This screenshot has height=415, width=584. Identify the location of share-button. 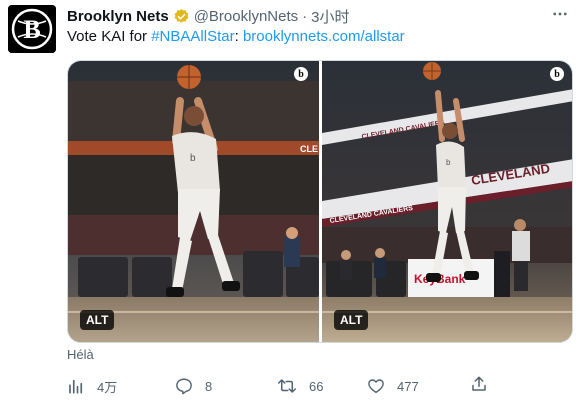
(479, 386).